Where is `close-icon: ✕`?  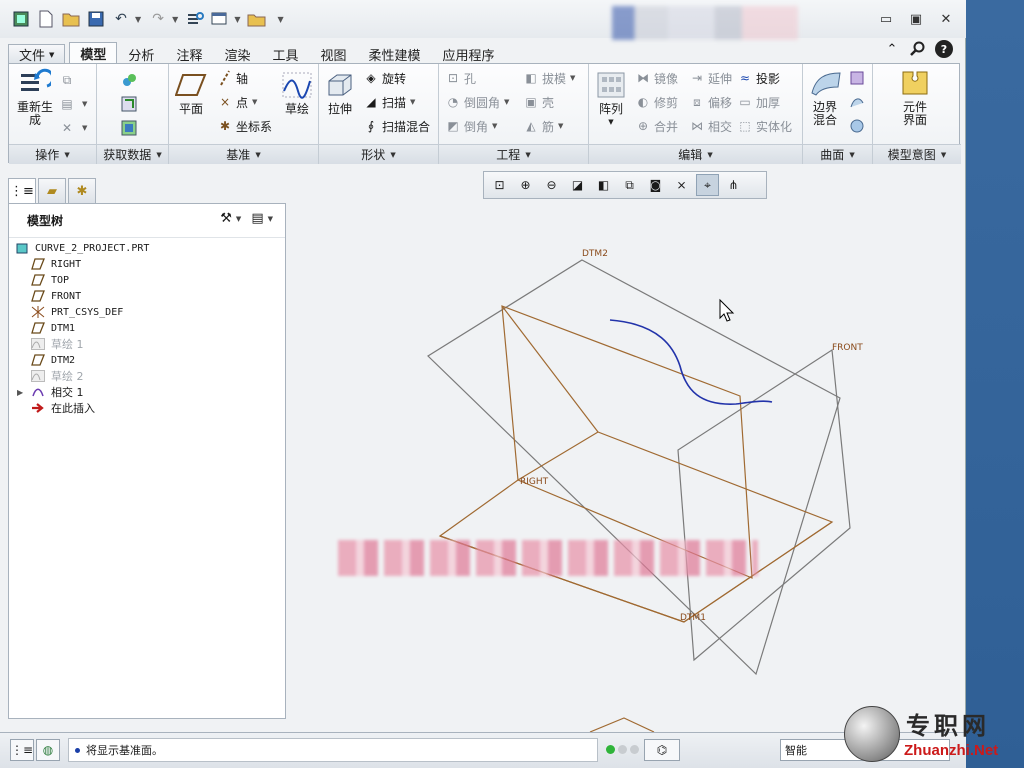
close-icon: ✕ is located at coordinates (946, 19).